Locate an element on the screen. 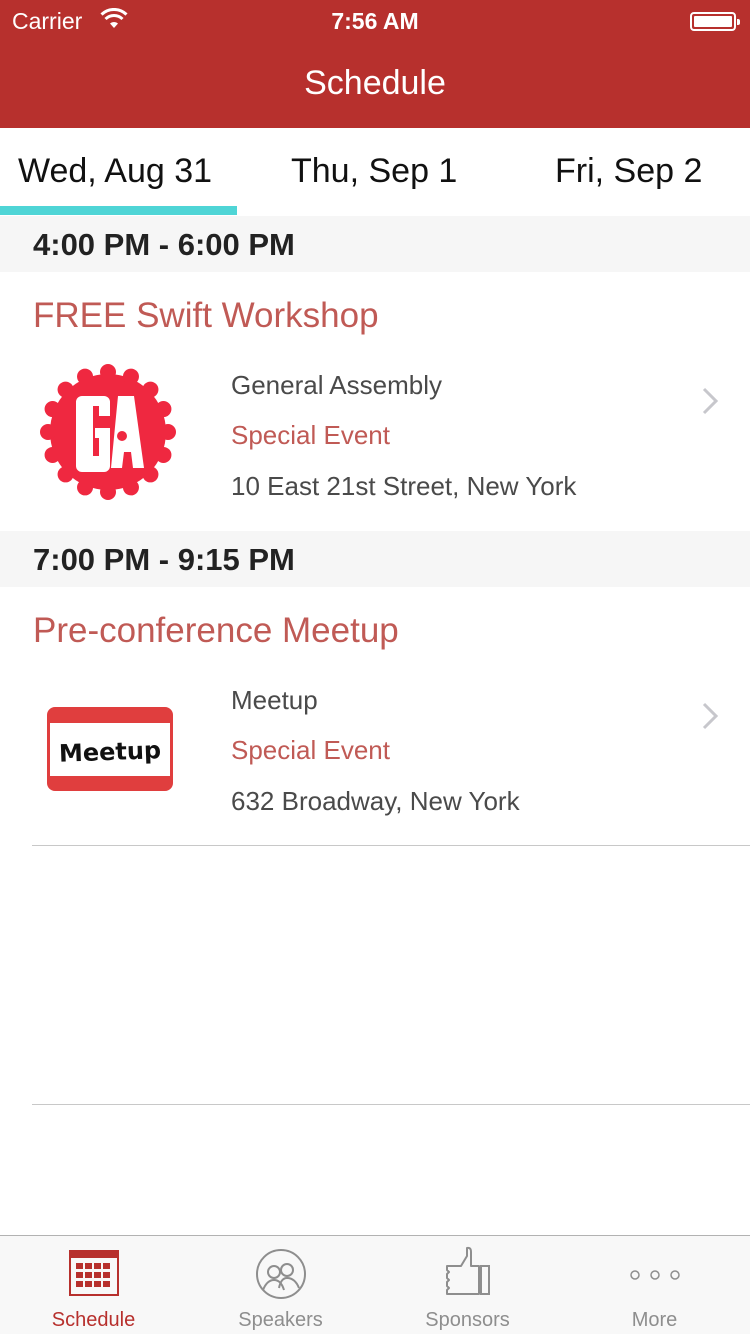 This screenshot has height=1334, width=750. tab-bar-more: More is located at coordinates (654, 1285).